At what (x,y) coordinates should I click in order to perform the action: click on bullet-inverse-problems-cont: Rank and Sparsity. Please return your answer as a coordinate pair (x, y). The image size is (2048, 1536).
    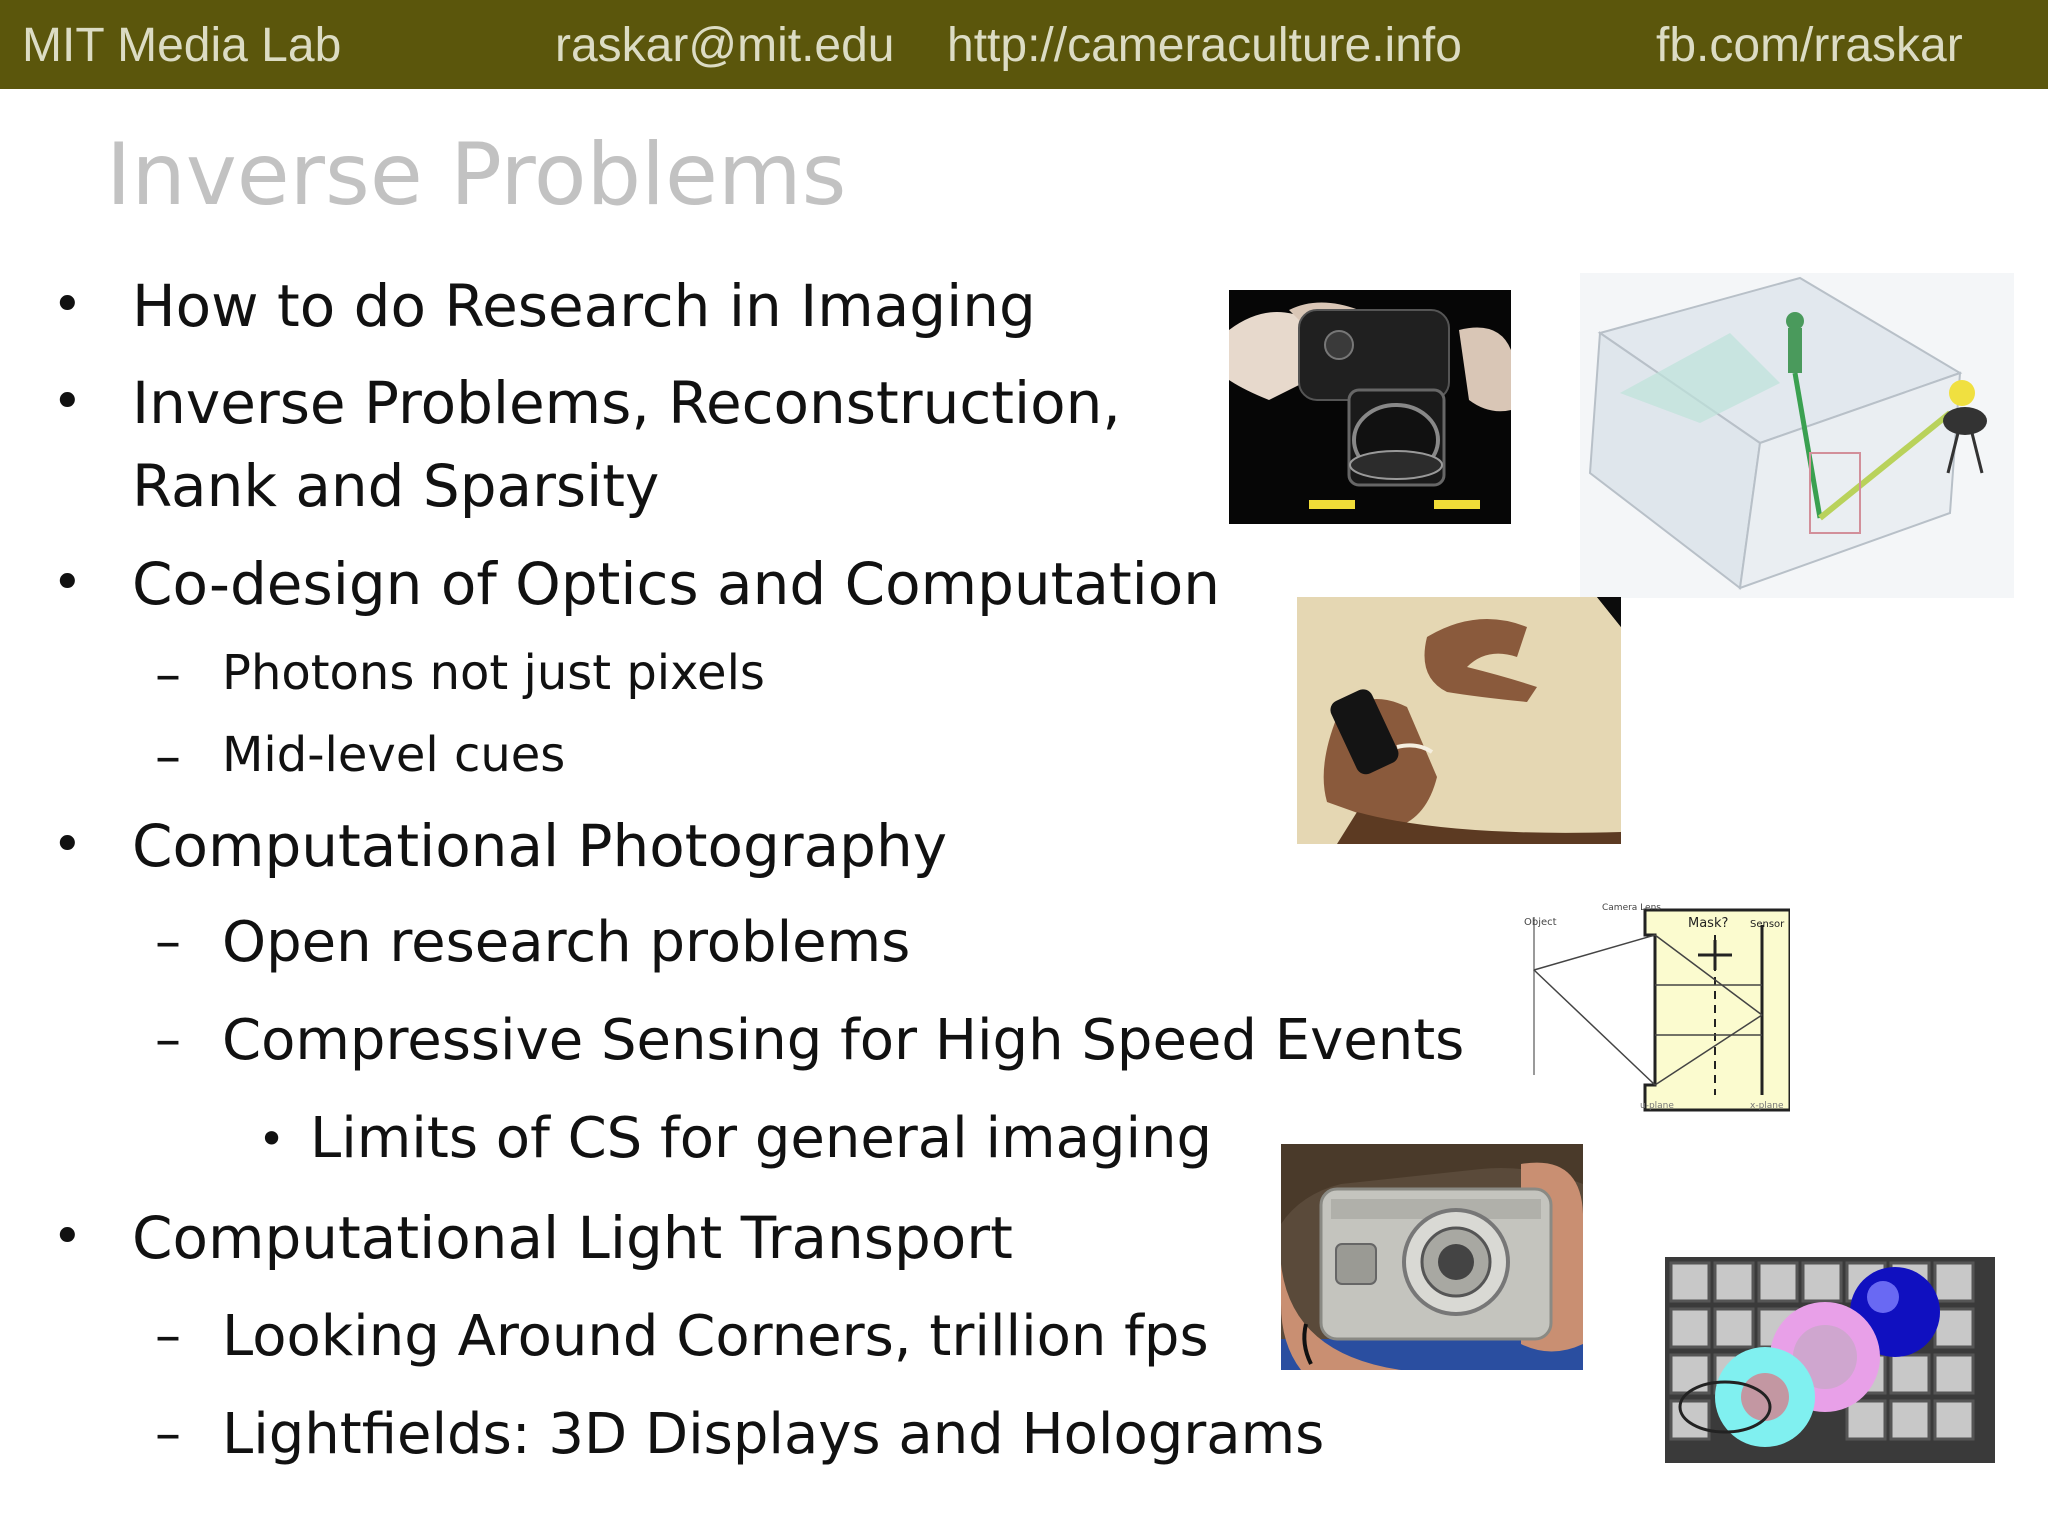
    Looking at the image, I should click on (396, 486).